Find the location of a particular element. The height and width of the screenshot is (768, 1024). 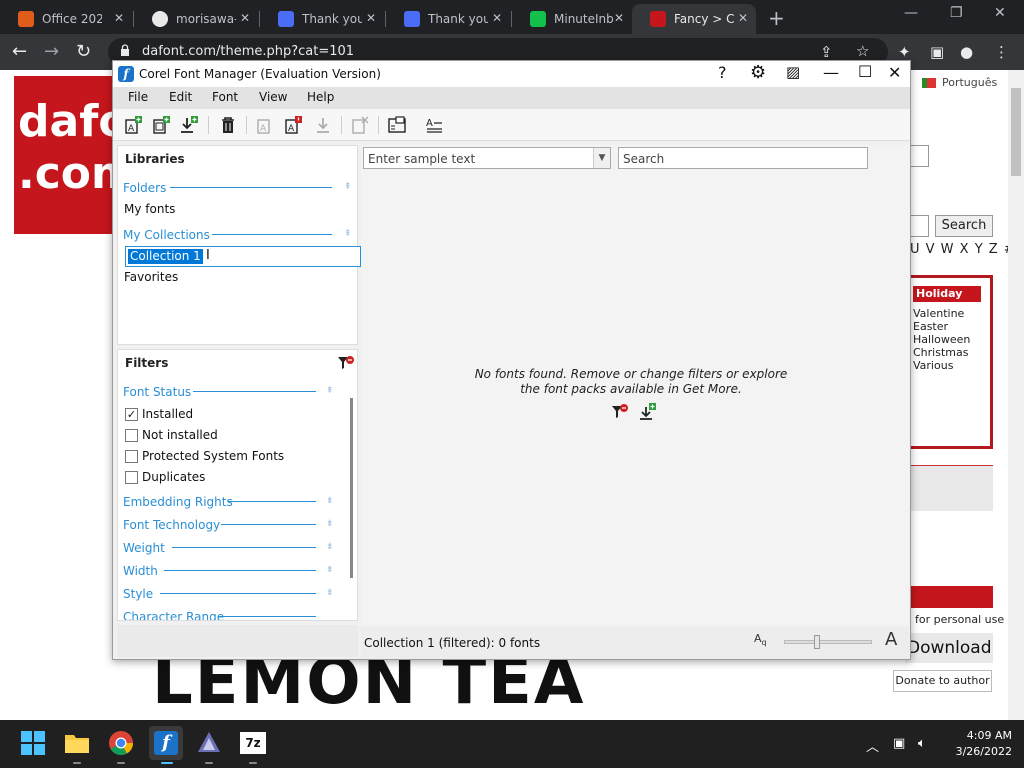

inkscape-icon is located at coordinates (209, 743).